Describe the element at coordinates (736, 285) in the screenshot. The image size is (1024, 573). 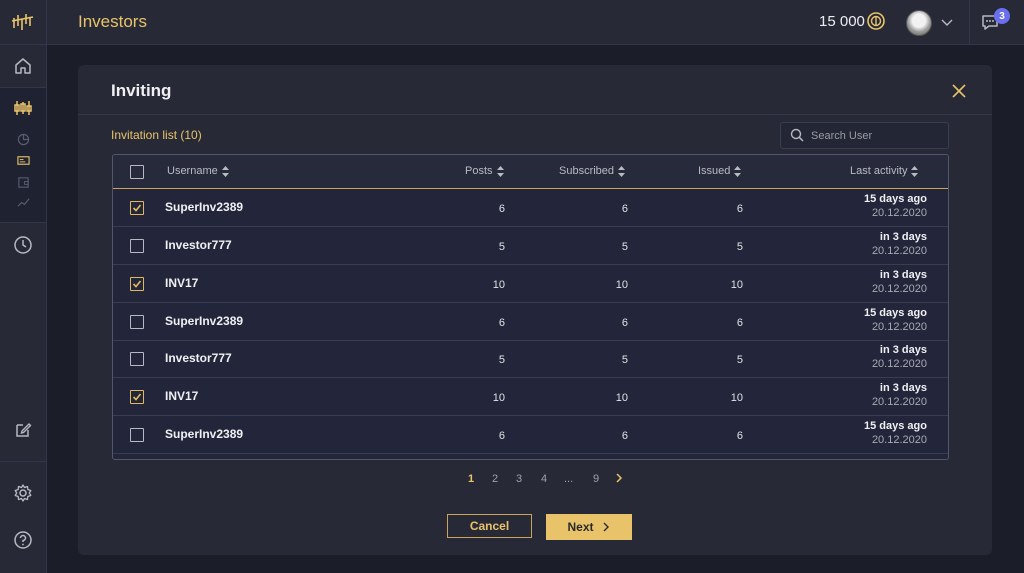
I see `issued-cell: 10` at that location.